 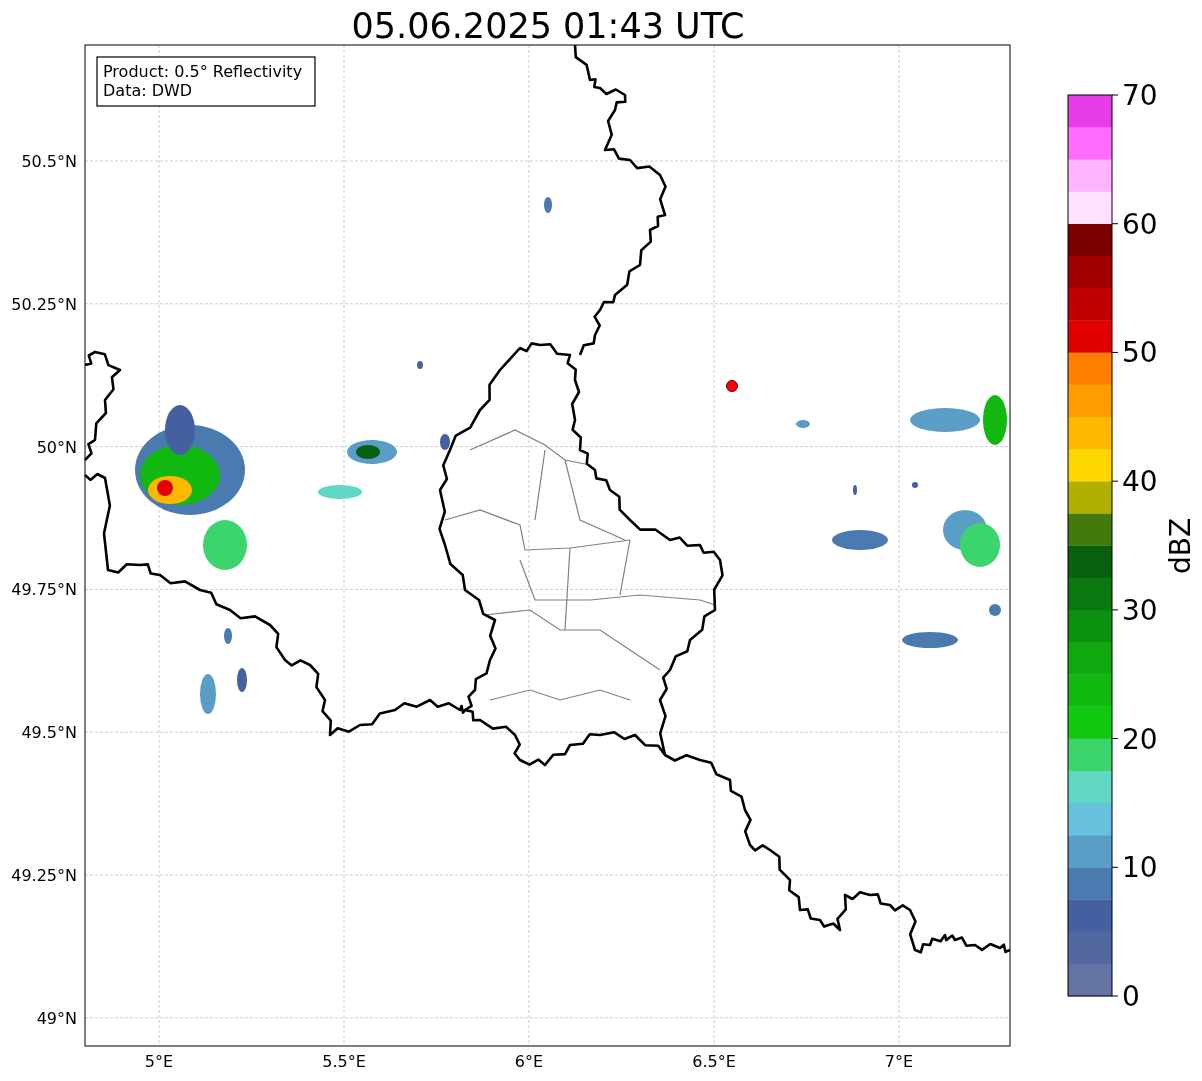 What do you see at coordinates (49, 733) in the screenshot?
I see `latitude-label: 49.5°N` at bounding box center [49, 733].